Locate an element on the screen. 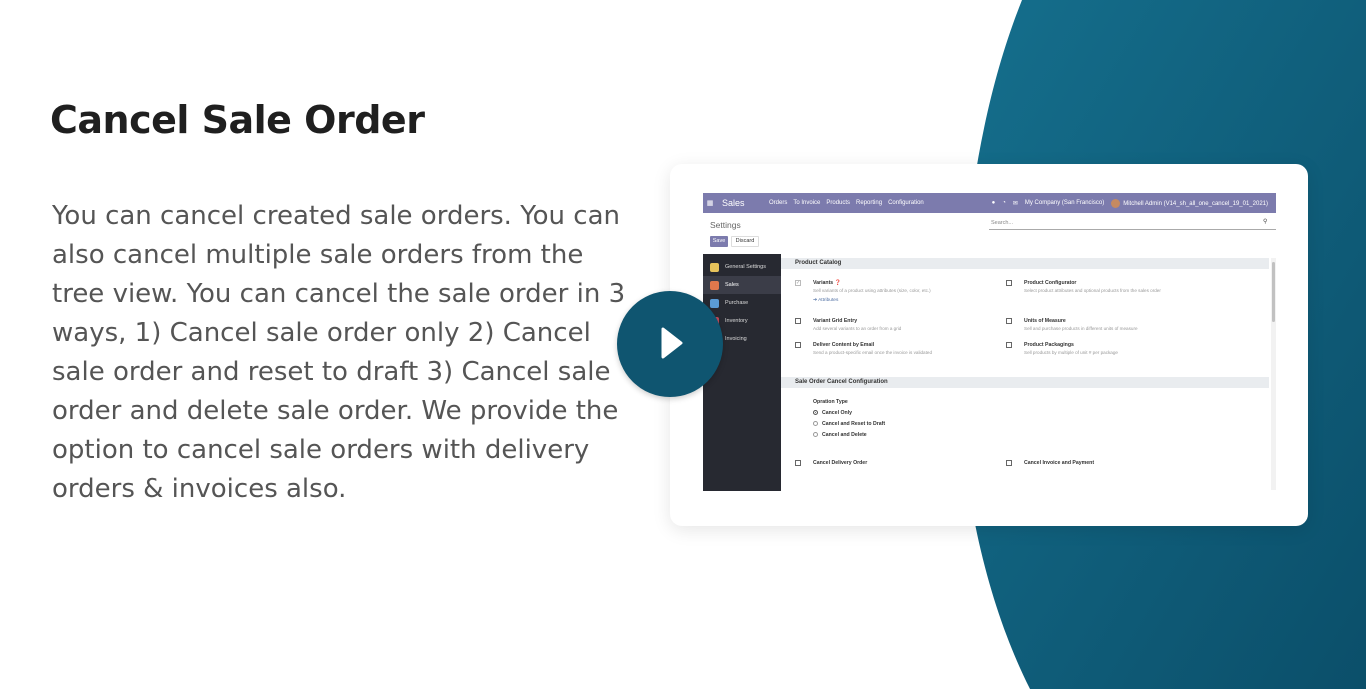 Image resolution: width=1366 pixels, height=689 pixels. operation-type-label: Opration Type is located at coordinates (830, 402).